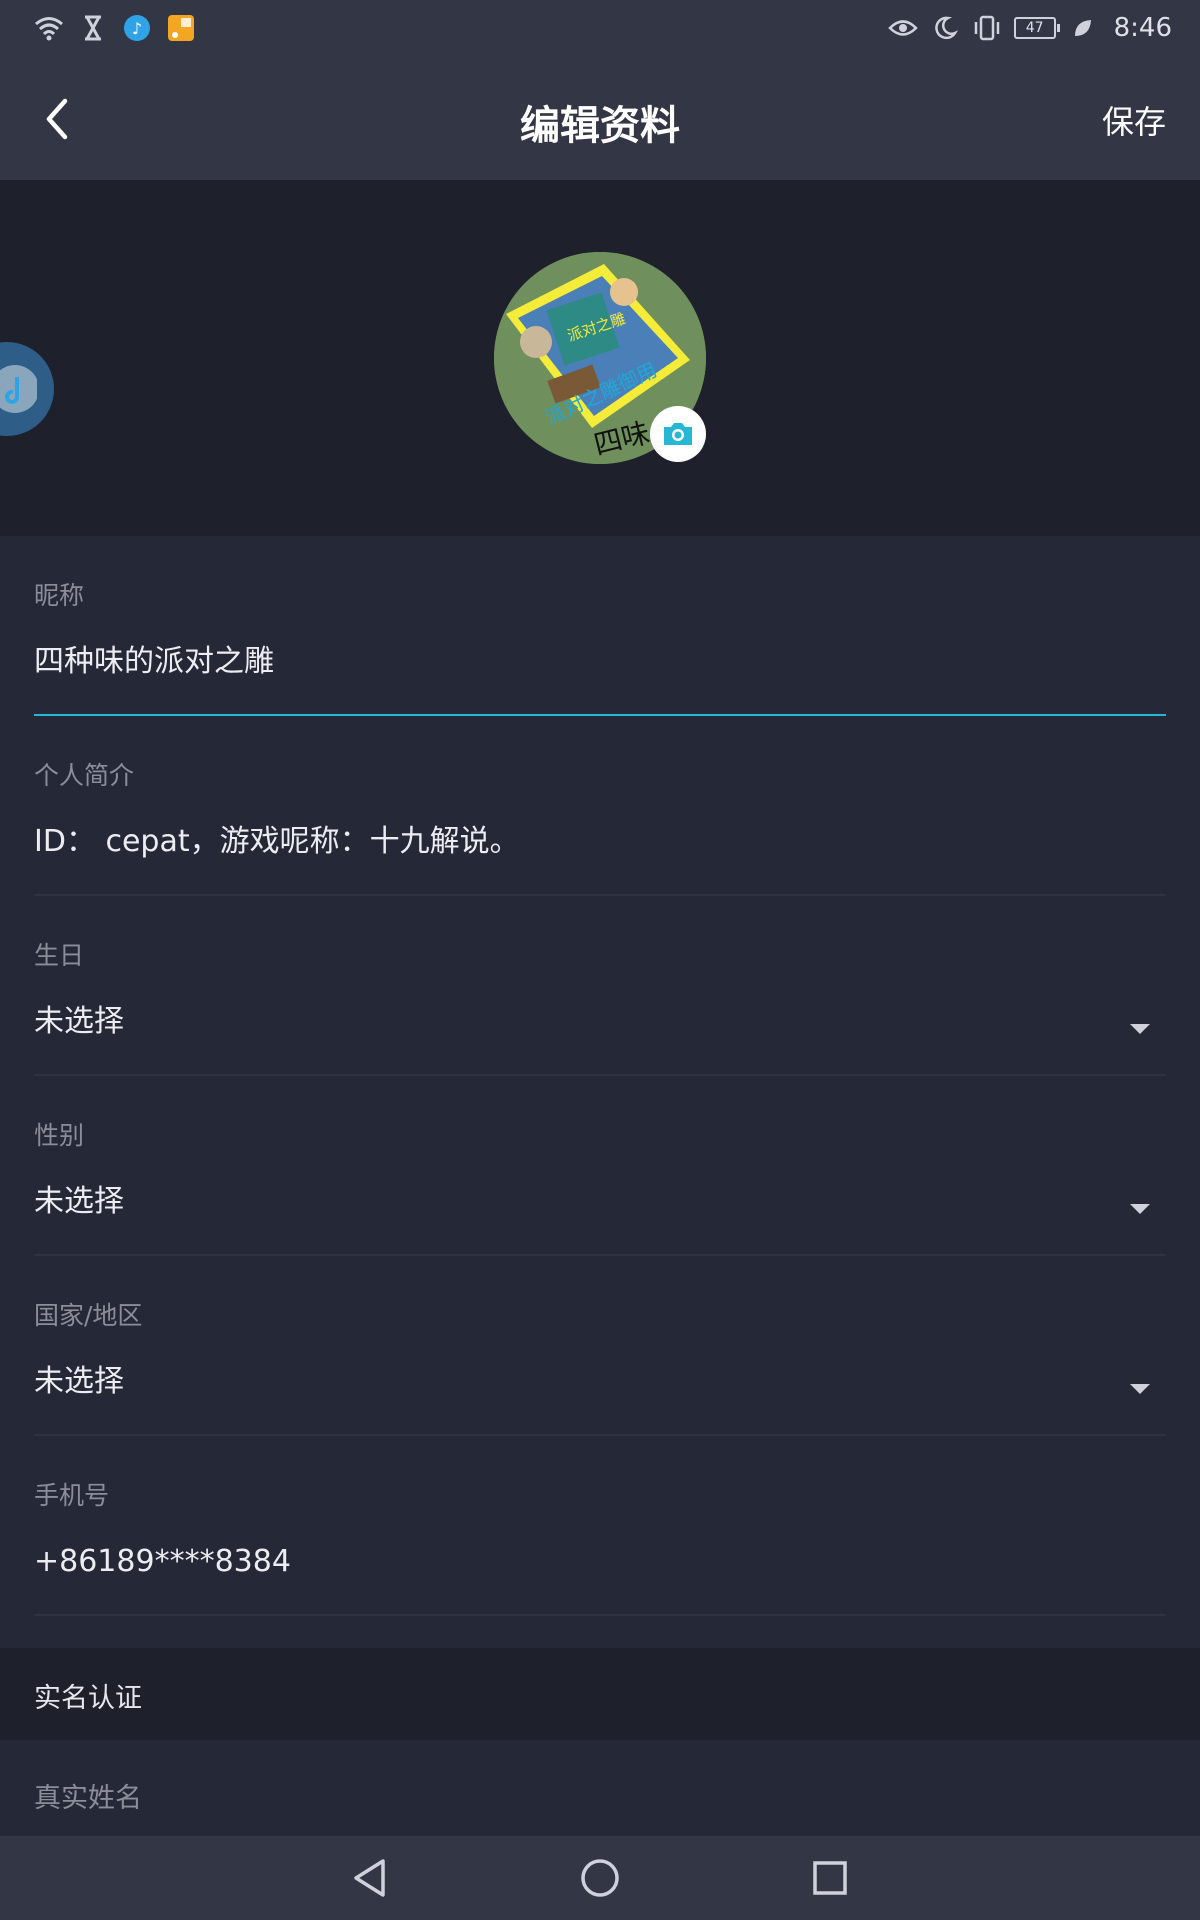  What do you see at coordinates (59, 595) in the screenshot?
I see `nickname-label: 昵称` at bounding box center [59, 595].